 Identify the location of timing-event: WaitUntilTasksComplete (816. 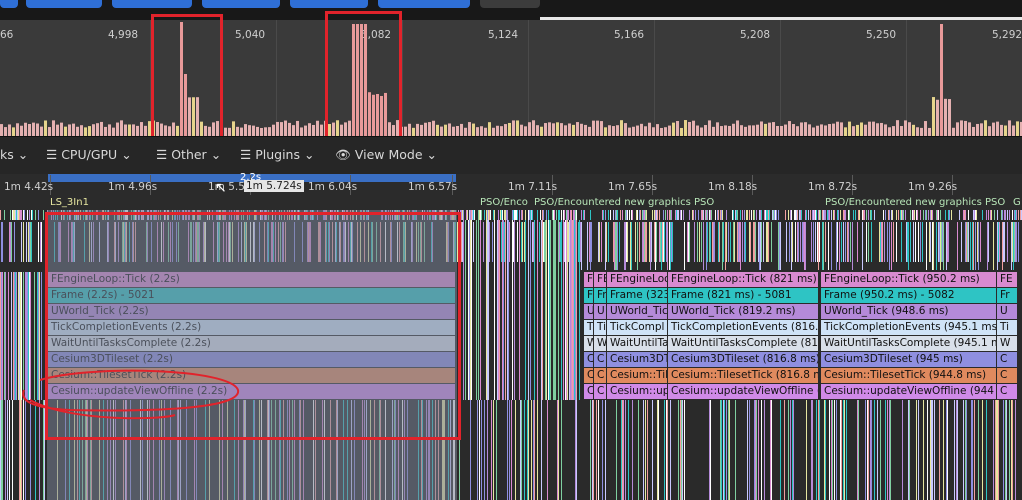
(743, 343).